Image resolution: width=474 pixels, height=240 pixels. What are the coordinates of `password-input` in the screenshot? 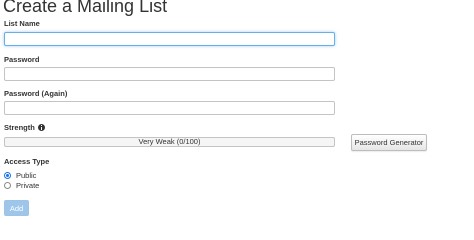 It's located at (169, 74).